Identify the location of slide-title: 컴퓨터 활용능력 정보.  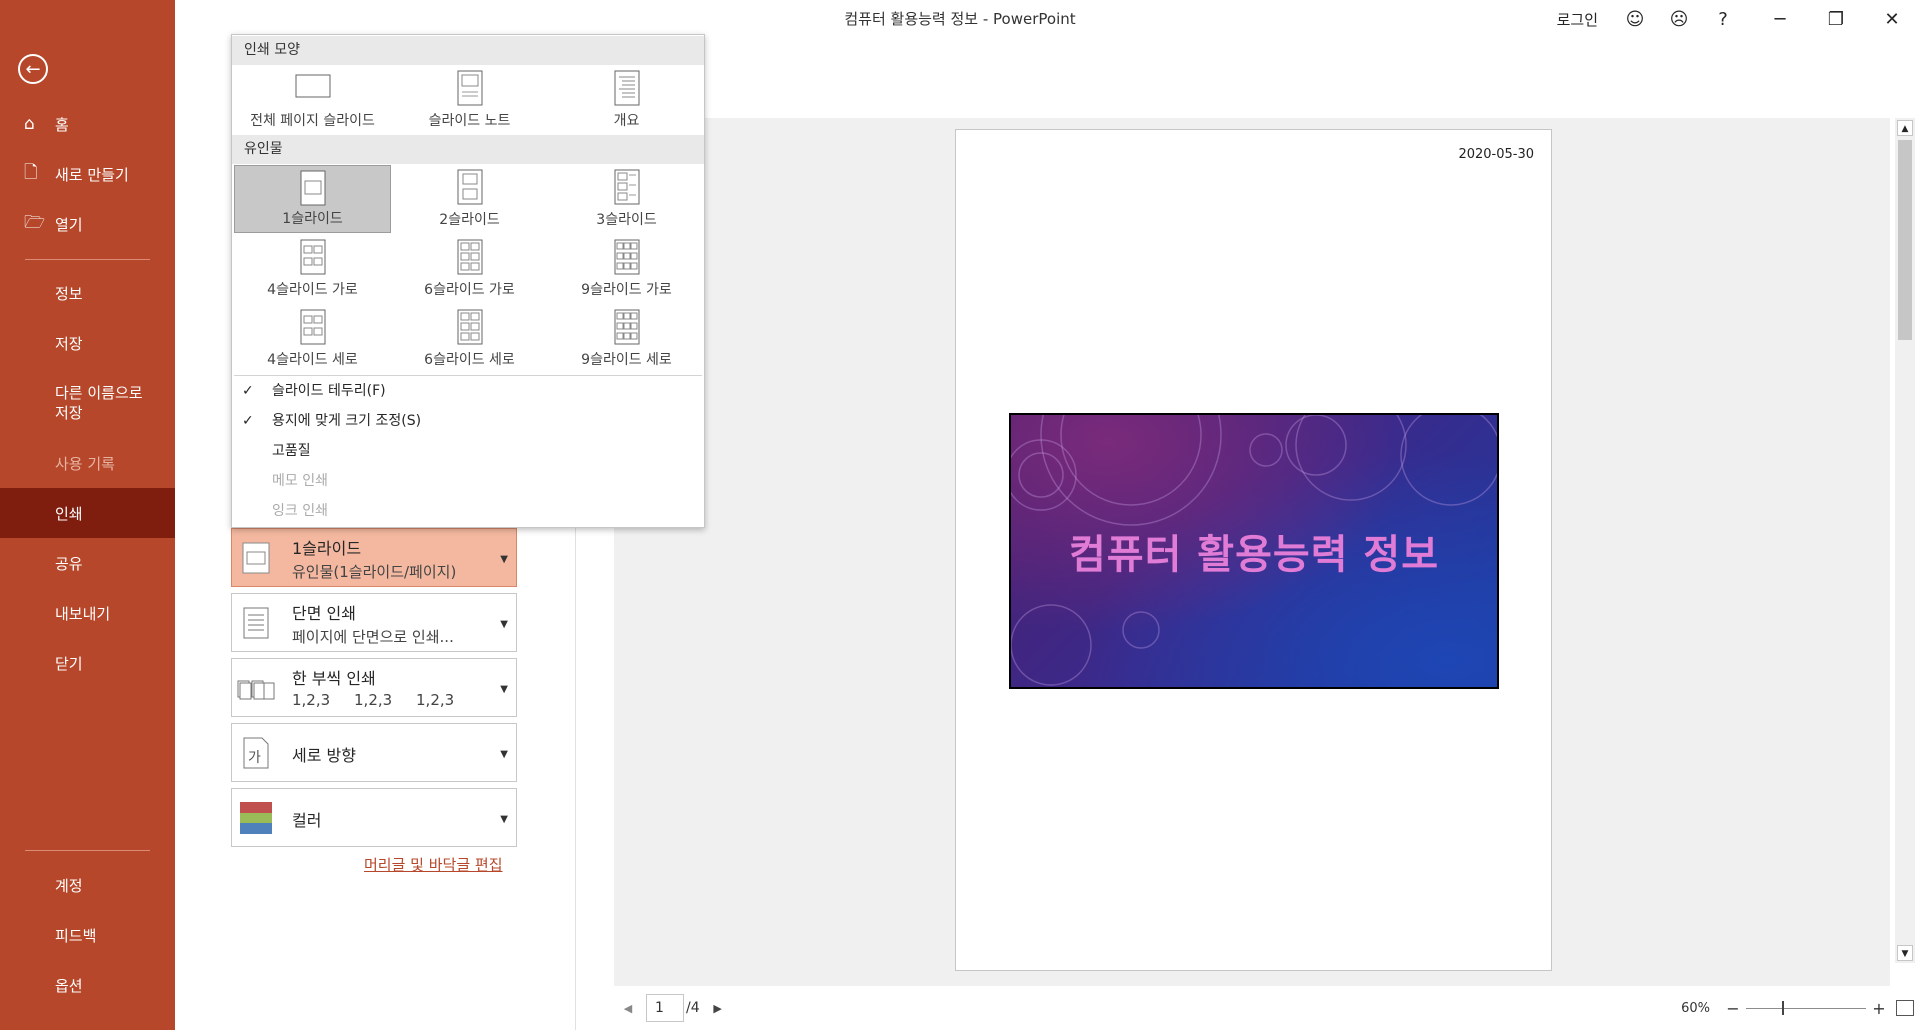
(1254, 555).